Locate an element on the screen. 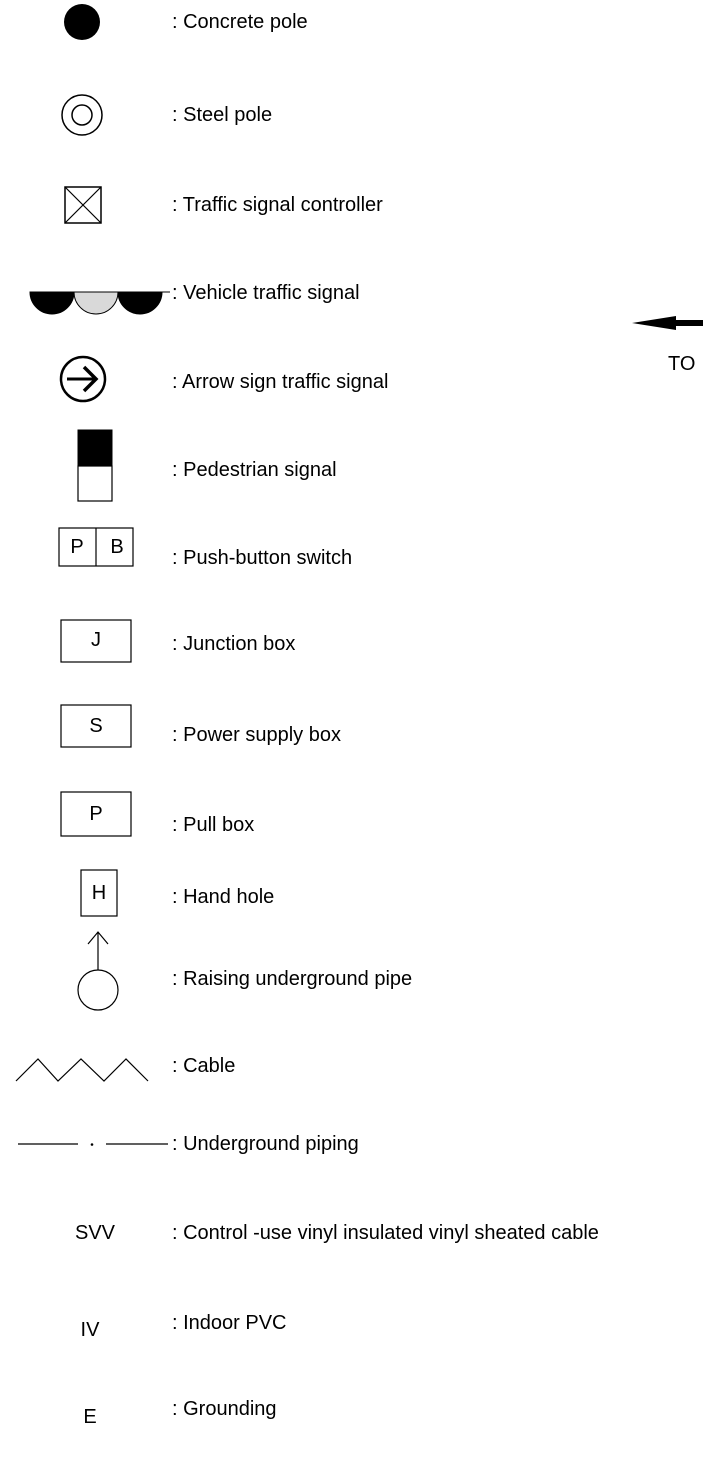 The image size is (703, 1463). legend-label-power-supply-box: : Power supply box is located at coordinates (256, 735).